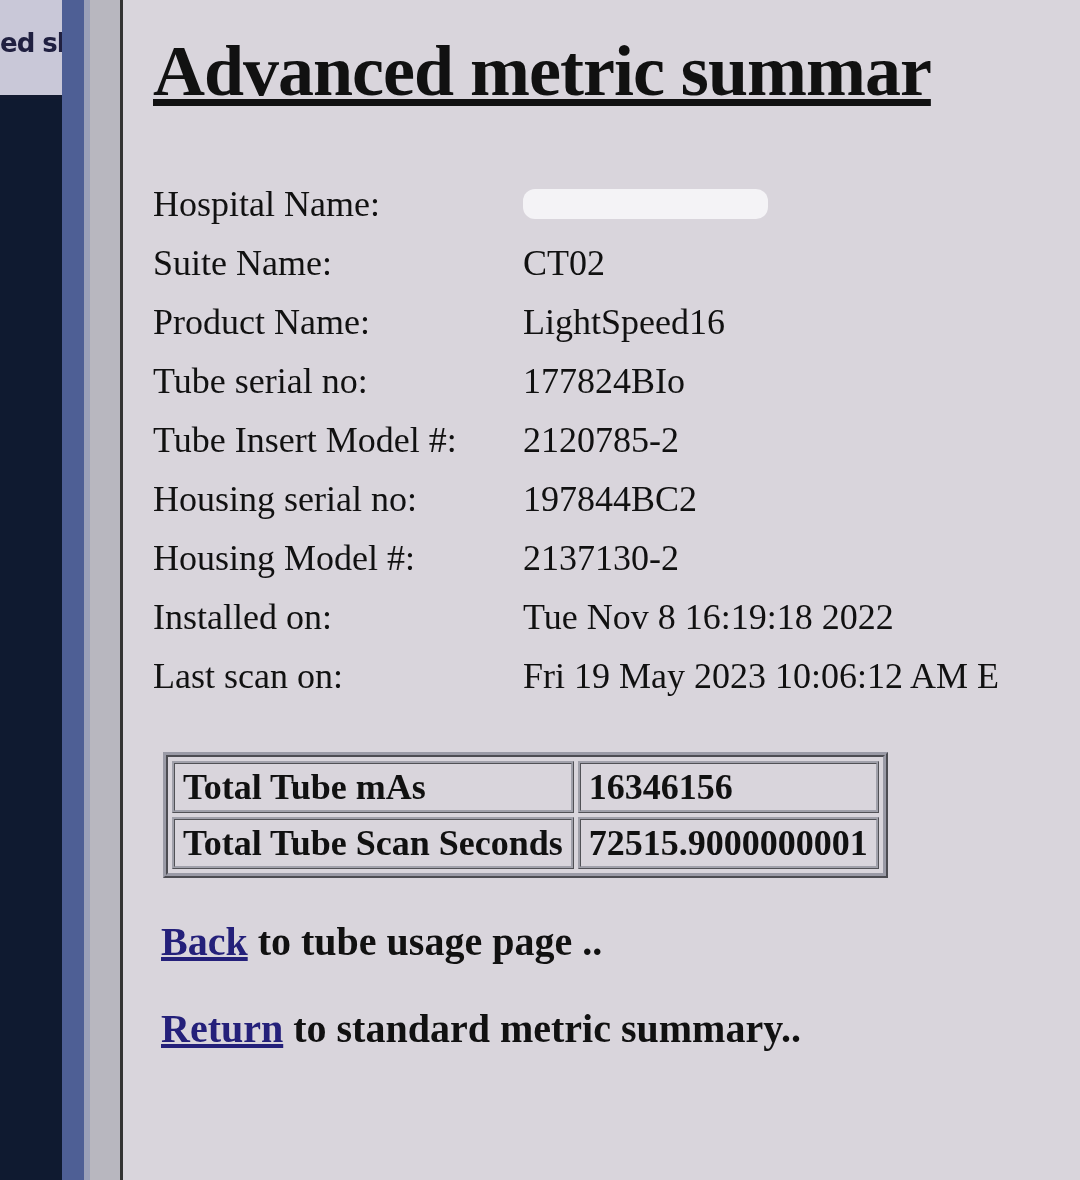 Image resolution: width=1080 pixels, height=1180 pixels. Describe the element at coordinates (709, 617) in the screenshot. I see `field-value: Tue Nov 8 16:19:18 2022` at that location.